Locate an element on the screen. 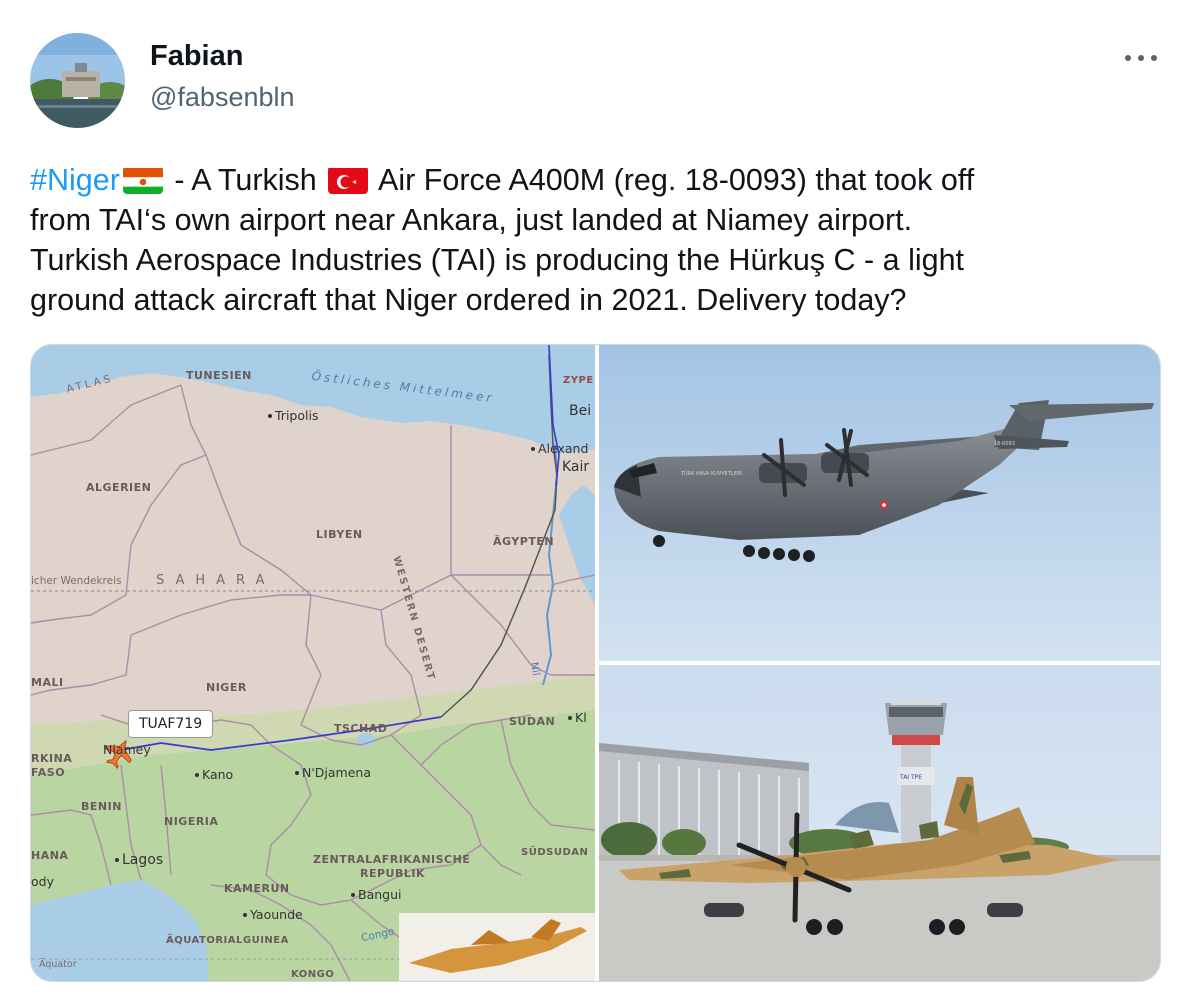 The image size is (1188, 1004). more-options-button is located at coordinates (1141, 58).